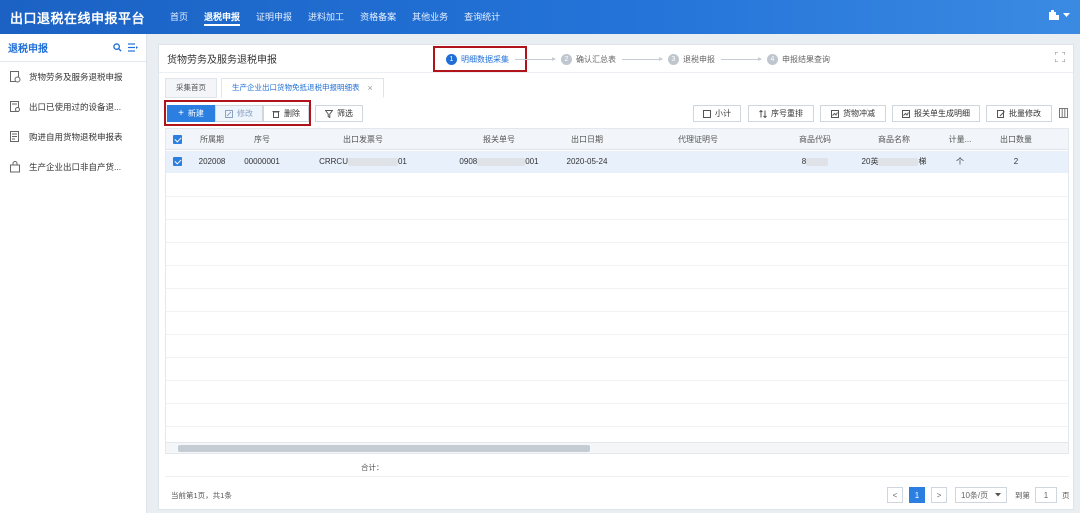  I want to click on goto-page-input: 1, so click(1046, 495).